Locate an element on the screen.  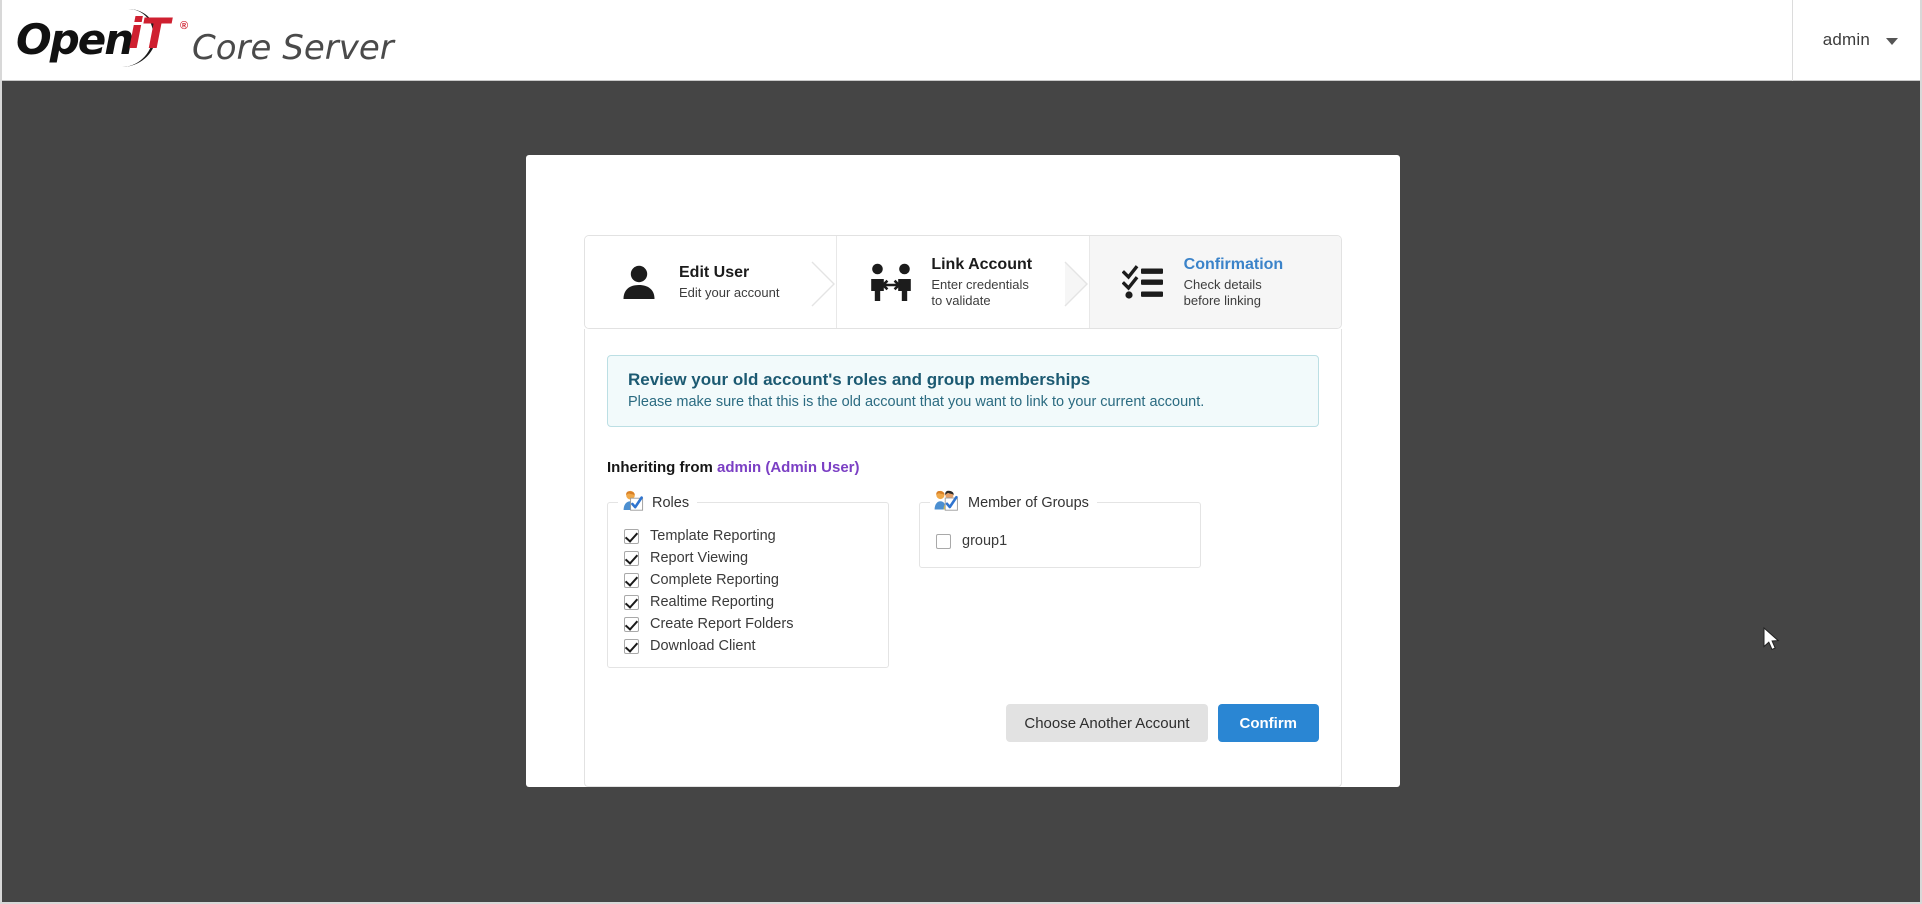
role-checkbox-download-client is located at coordinates (631, 646).